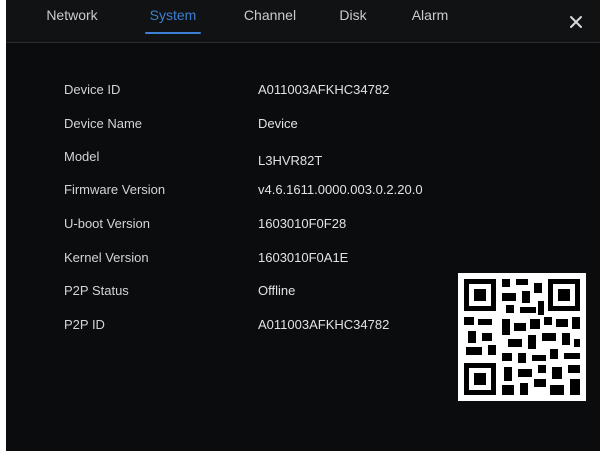 The image size is (604, 451). Describe the element at coordinates (340, 189) in the screenshot. I see `firmware-version-value: v4.6.1611.0000.003.0.2.20.0` at that location.